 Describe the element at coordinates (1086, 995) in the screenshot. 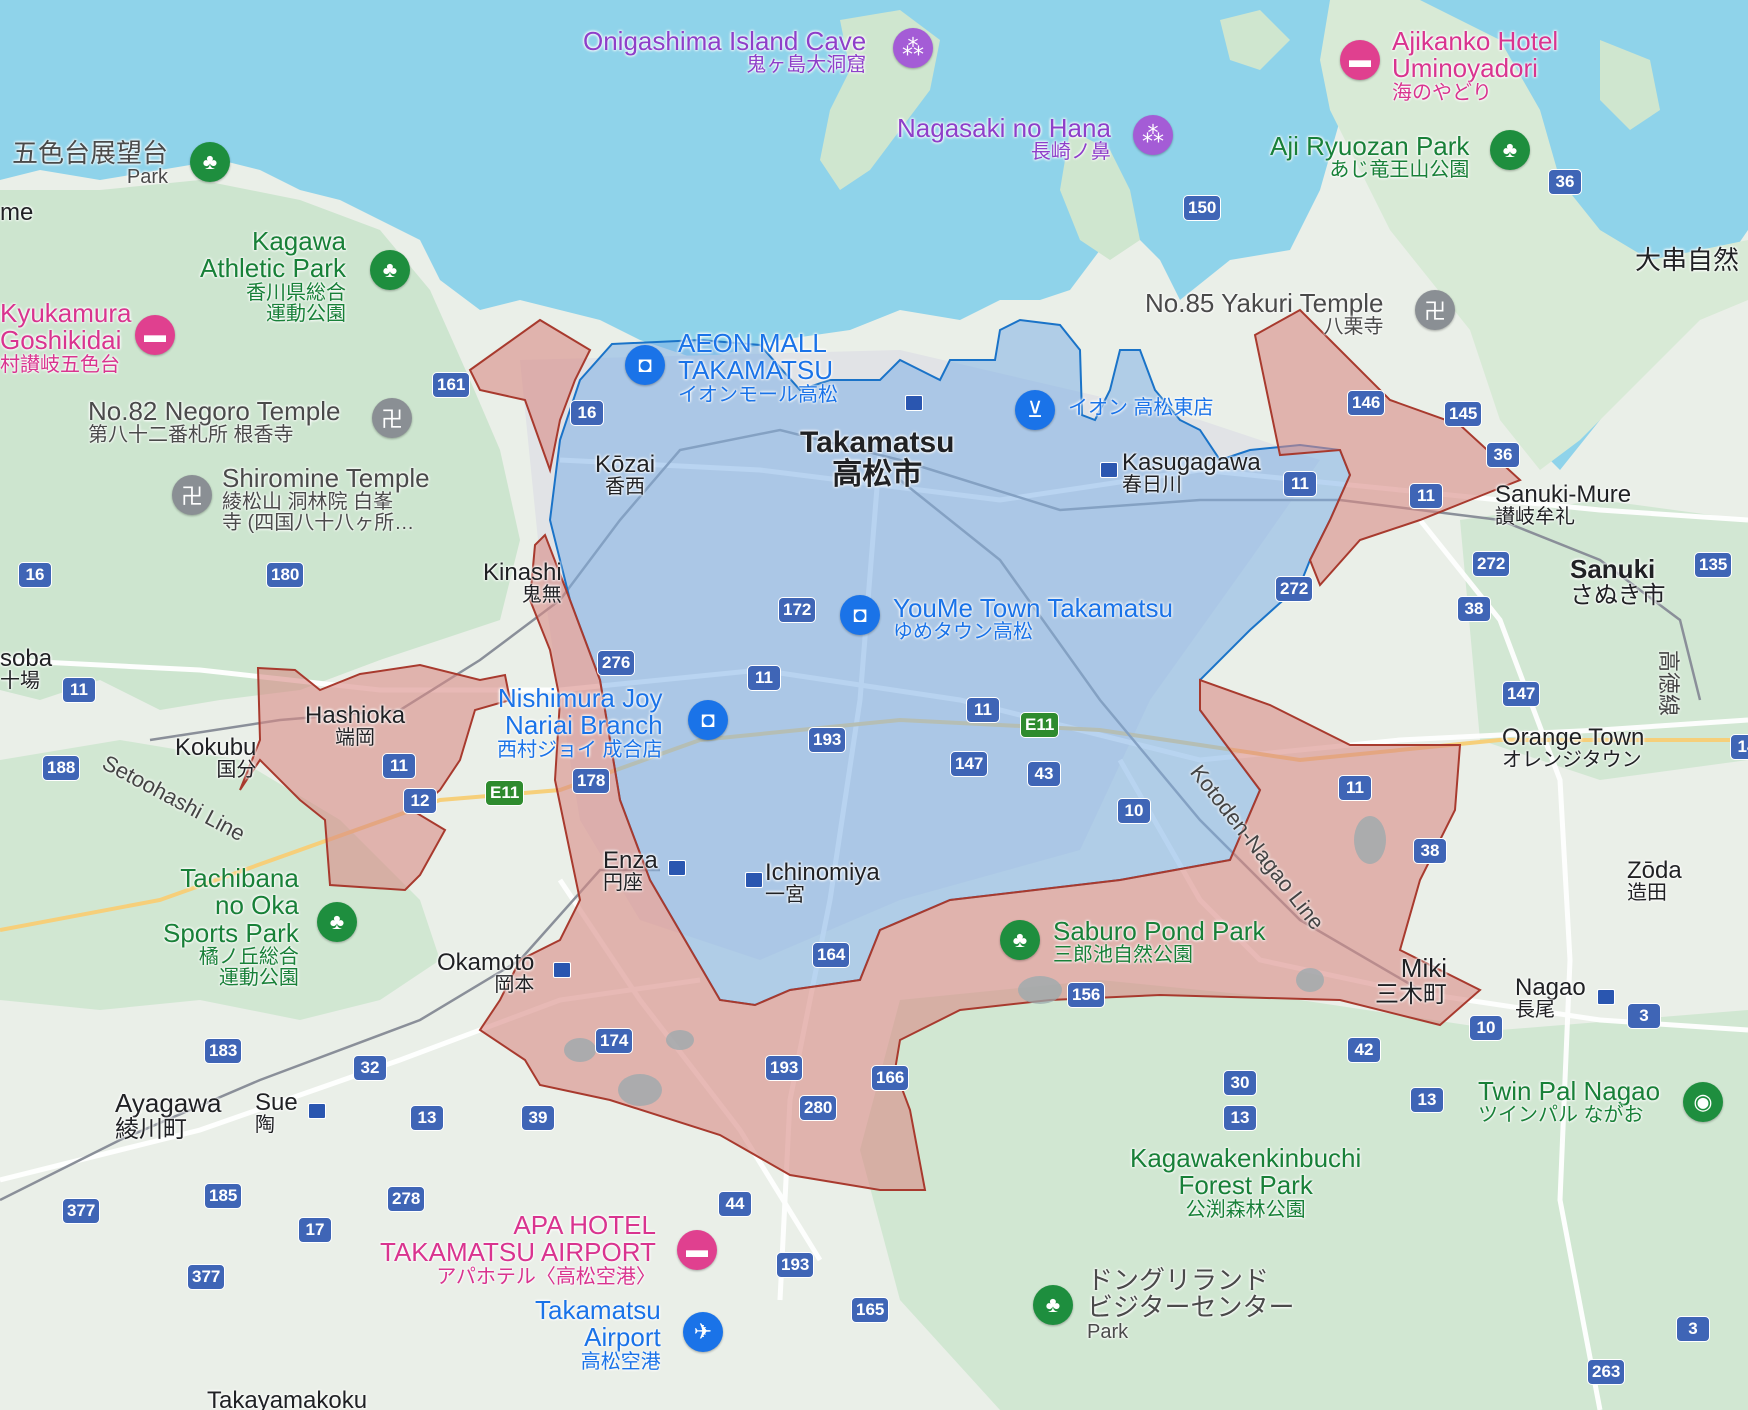

I see `route-shield-156: 156` at that location.